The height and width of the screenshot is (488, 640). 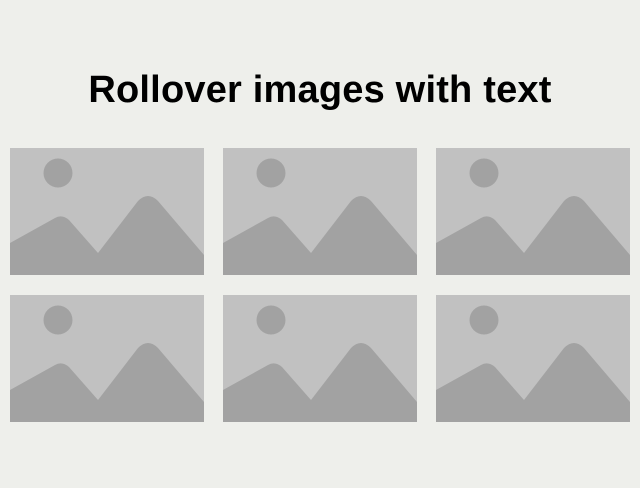 I want to click on page-title: Rollover images with text, so click(x=320, y=90).